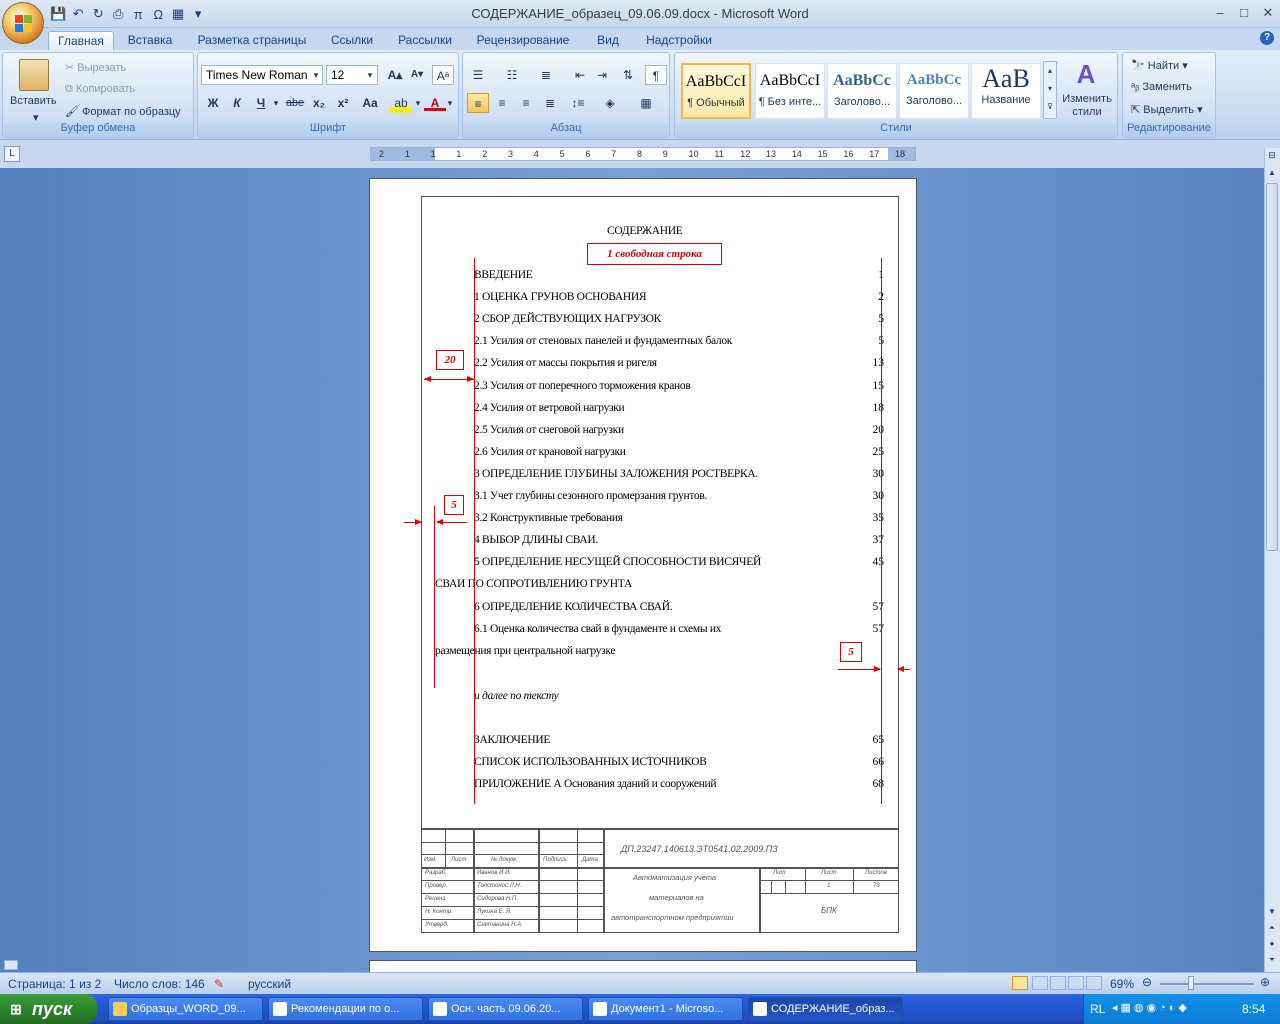 The width and height of the screenshot is (1280, 1024). What do you see at coordinates (95, 67) in the screenshot?
I see `cut-button: ✂ Вырезать` at bounding box center [95, 67].